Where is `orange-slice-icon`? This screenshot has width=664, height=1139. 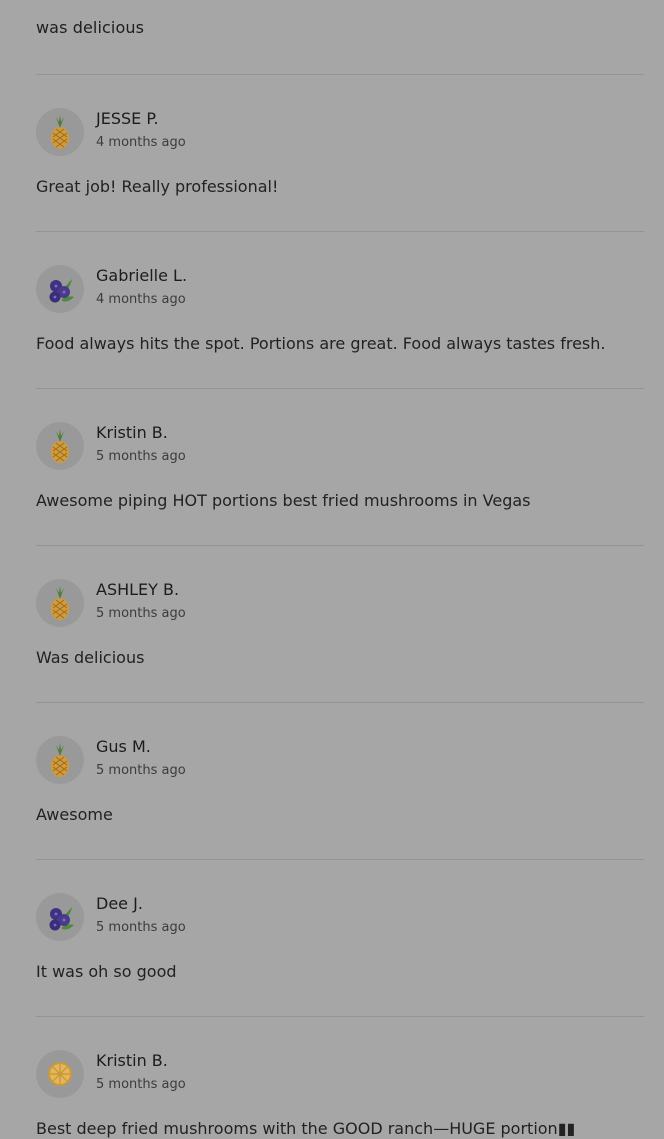
orange-slice-icon is located at coordinates (60, 1074).